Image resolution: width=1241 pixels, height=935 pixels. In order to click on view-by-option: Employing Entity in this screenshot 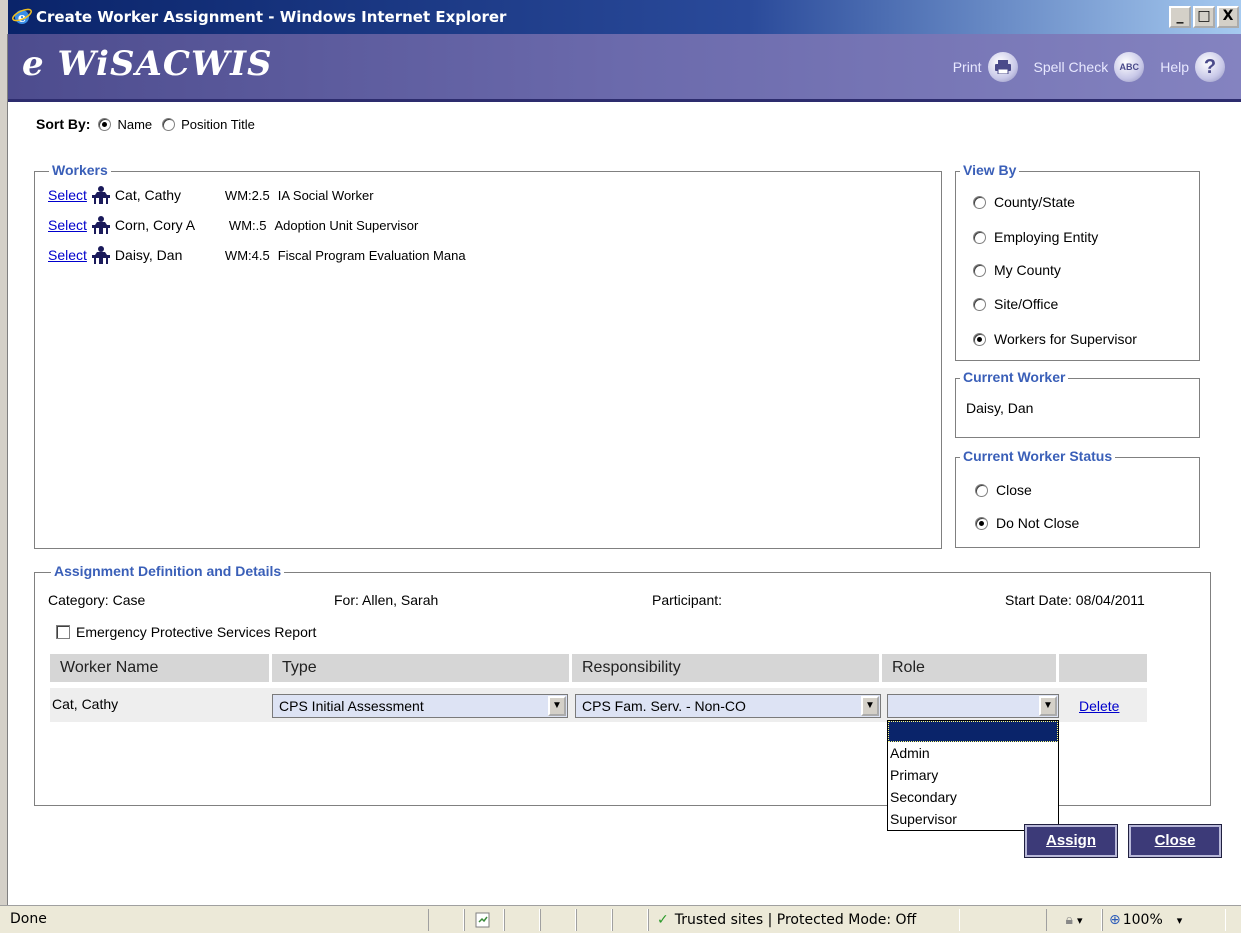, I will do `click(1040, 237)`.